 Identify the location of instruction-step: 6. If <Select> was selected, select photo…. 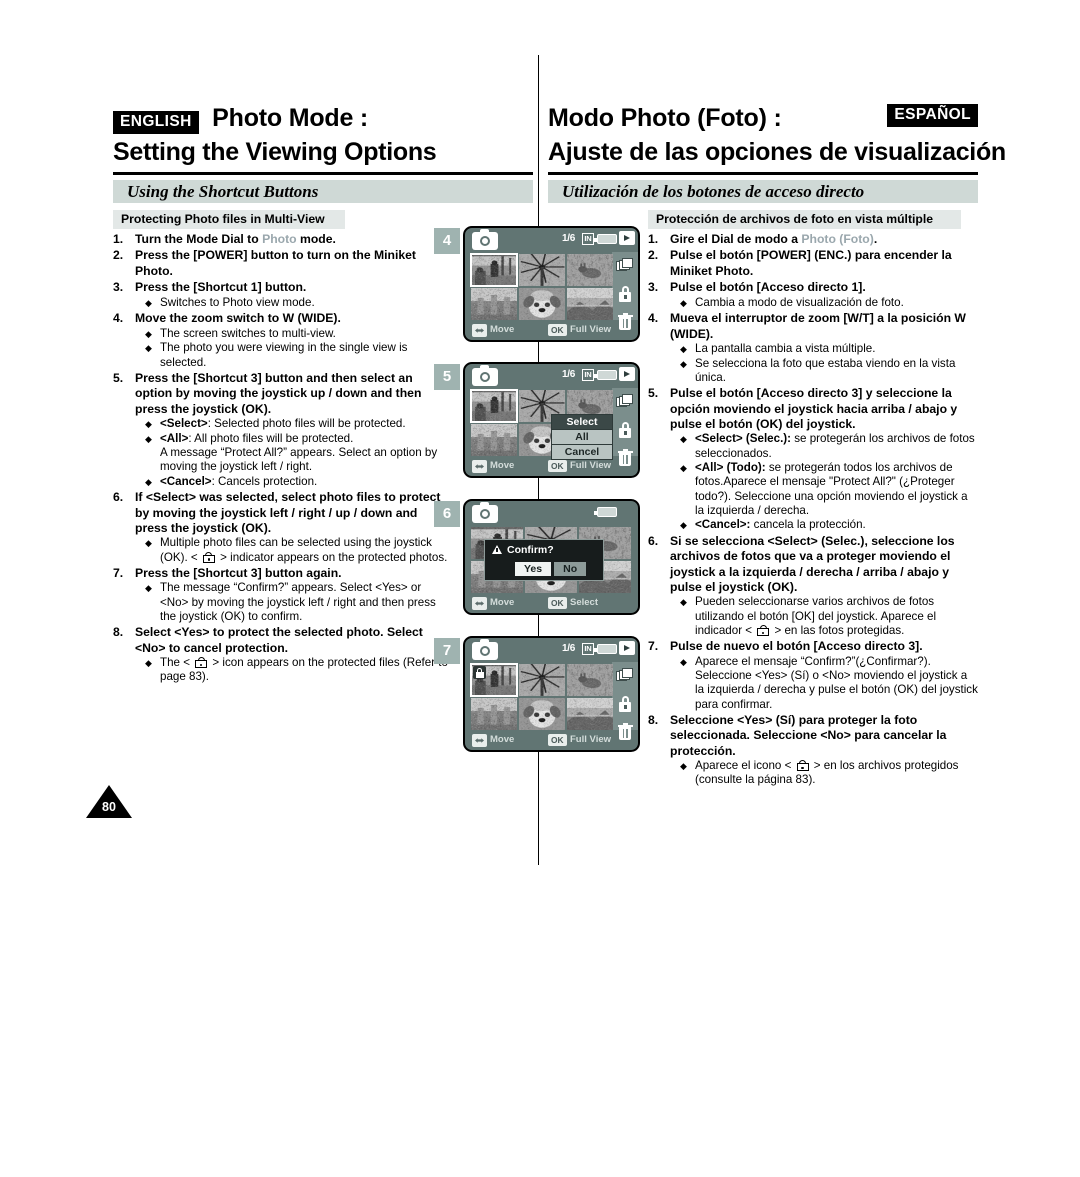
(282, 527).